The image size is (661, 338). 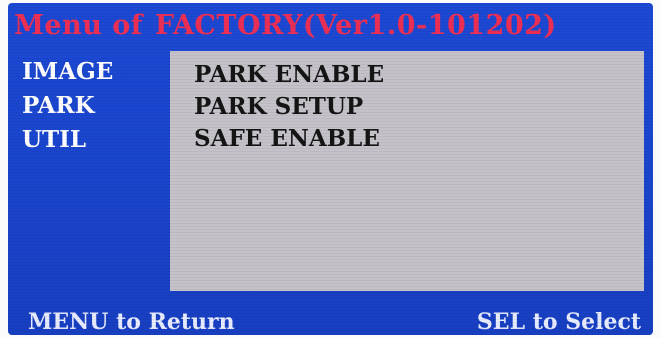 I want to click on category-sidebar: IMAGE PARK UTIL, so click(x=92, y=106).